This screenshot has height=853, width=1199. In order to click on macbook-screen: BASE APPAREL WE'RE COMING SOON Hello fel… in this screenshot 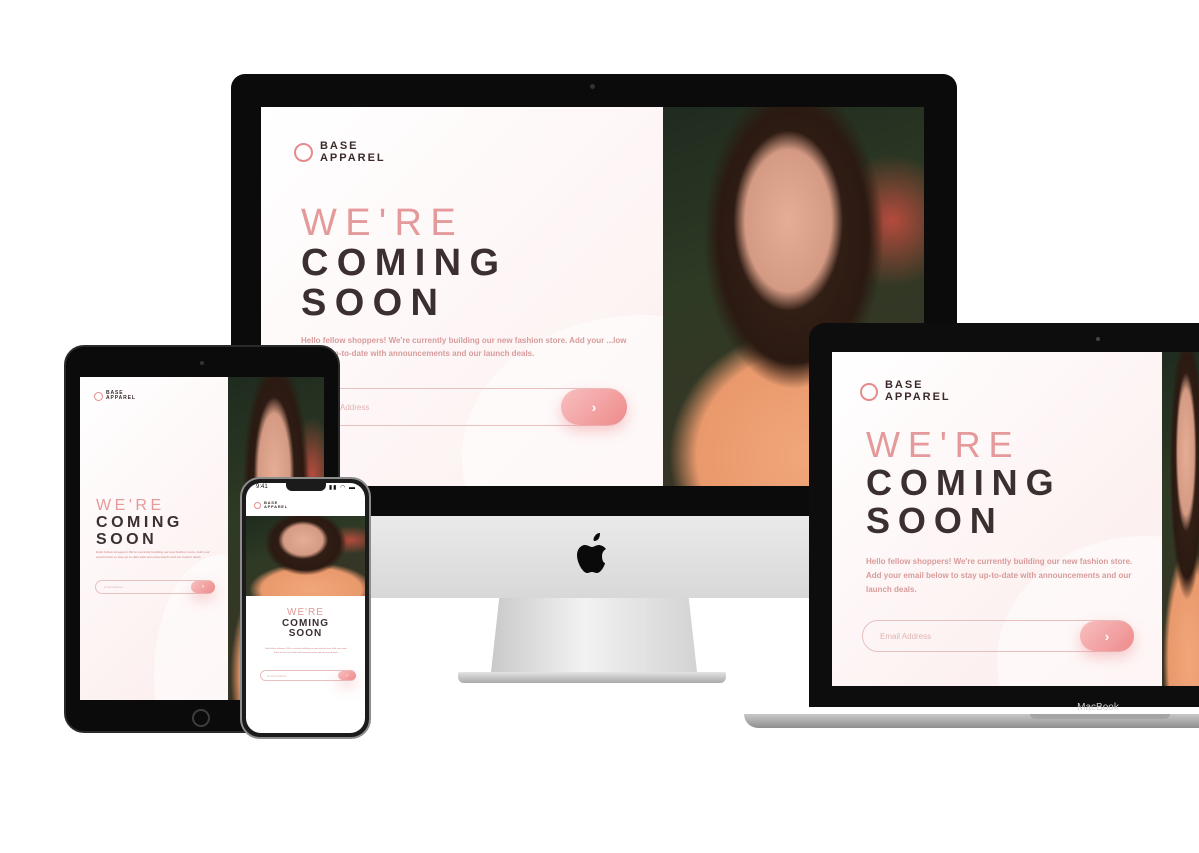, I will do `click(1015, 519)`.